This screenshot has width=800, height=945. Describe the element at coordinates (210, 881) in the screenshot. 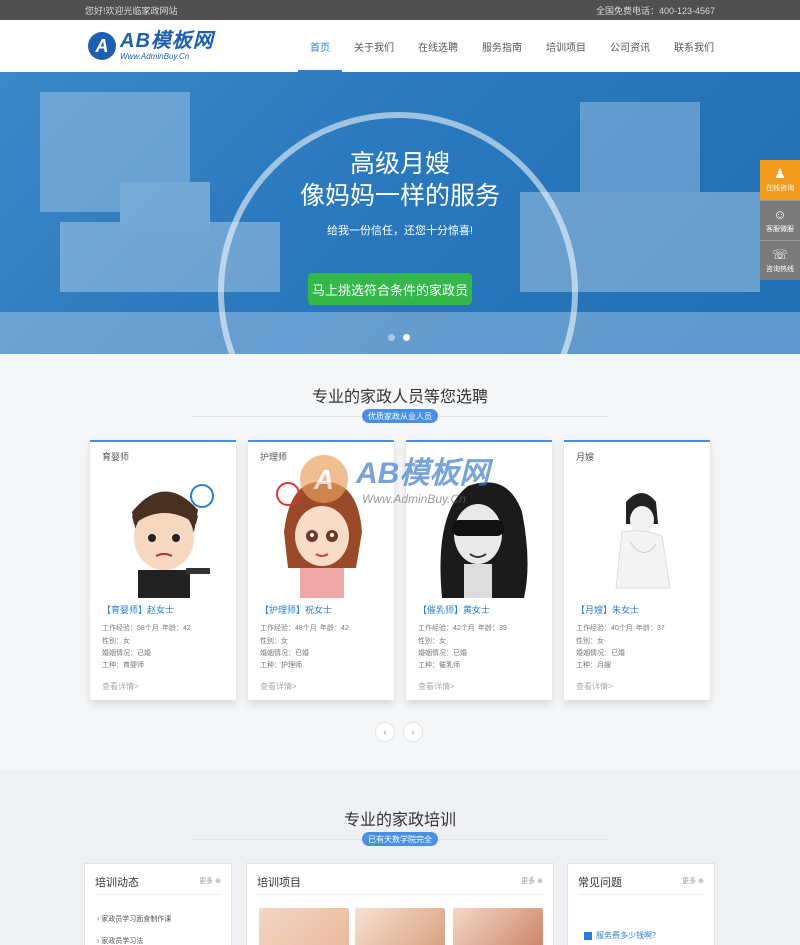

I see `training-news-more: 更多 ⊕` at that location.